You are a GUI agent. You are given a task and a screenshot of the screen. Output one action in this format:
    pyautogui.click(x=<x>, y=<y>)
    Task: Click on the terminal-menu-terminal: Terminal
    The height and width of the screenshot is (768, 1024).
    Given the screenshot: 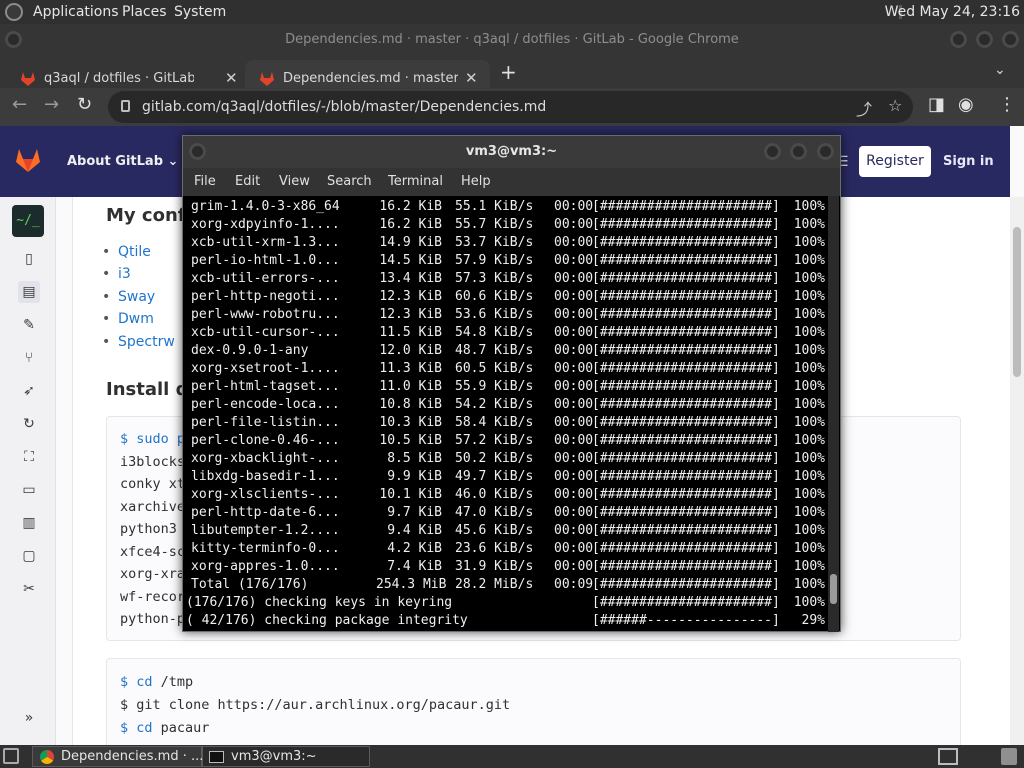 What is the action you would take?
    pyautogui.click(x=415, y=181)
    